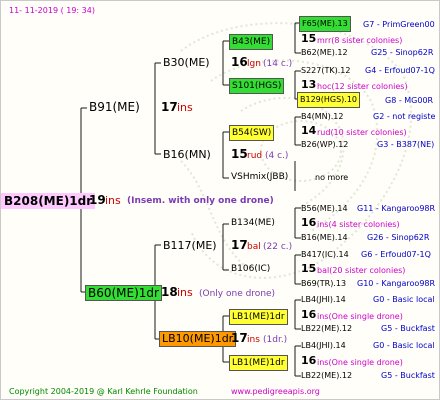  I want to click on sire-bottom-a-r1-right: G2 - not registe, so click(404, 116).